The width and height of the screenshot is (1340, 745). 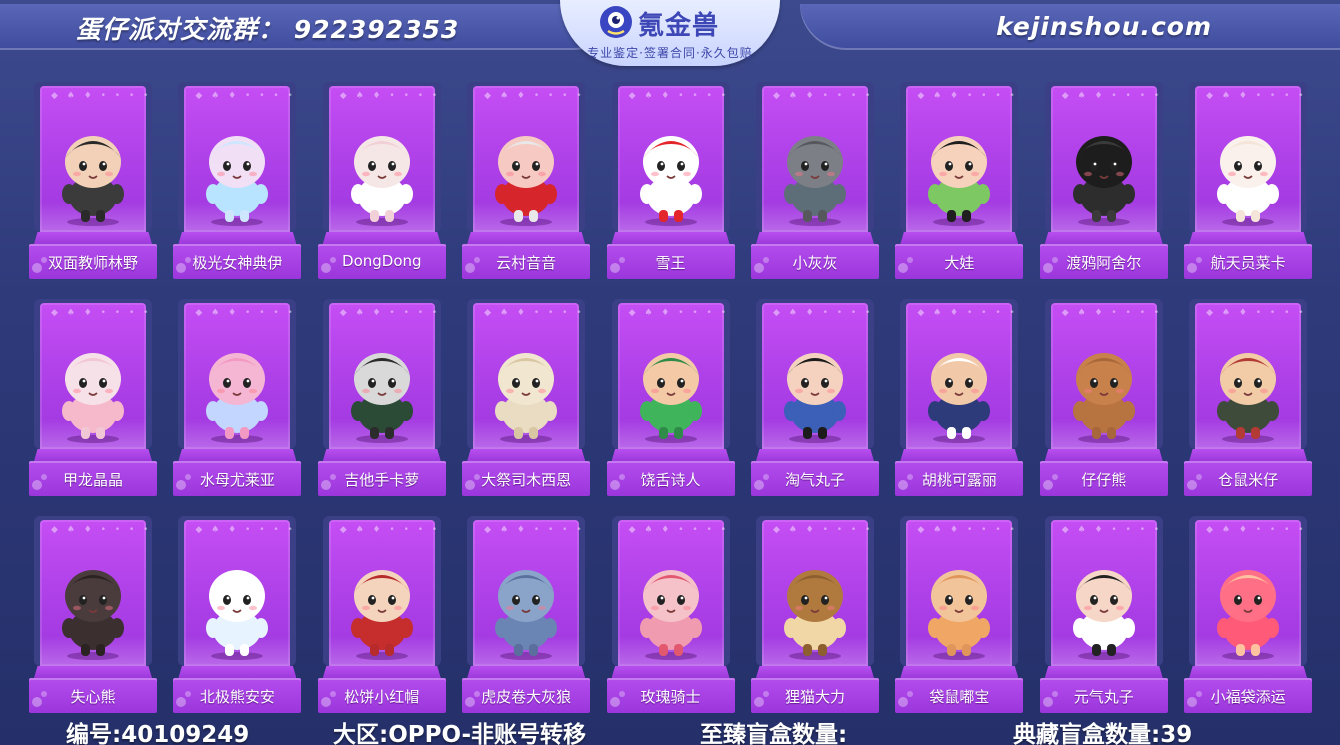 I want to click on skin-name: 淘气丸子, so click(x=814, y=480).